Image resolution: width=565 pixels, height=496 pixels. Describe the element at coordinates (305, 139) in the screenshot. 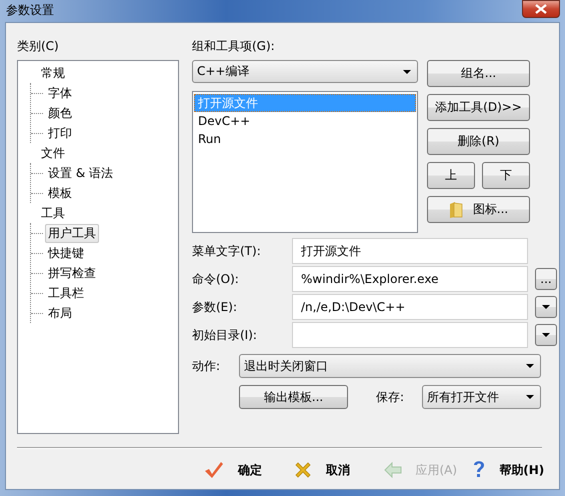

I see `tool-list-item: Run` at that location.